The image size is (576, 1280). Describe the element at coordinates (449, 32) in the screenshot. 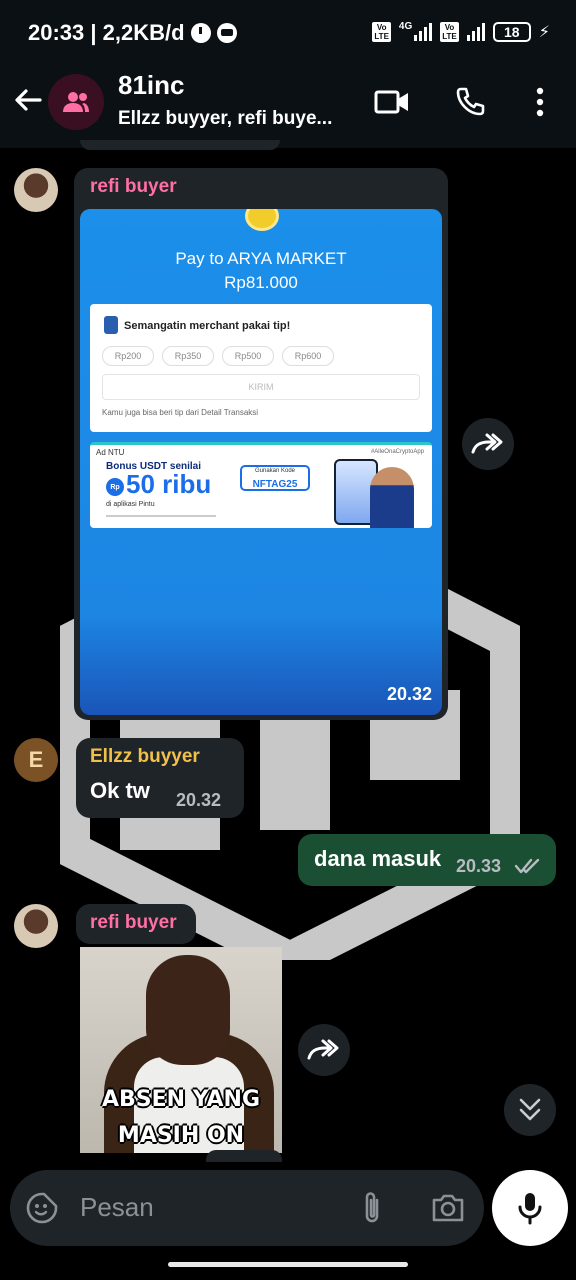

I see `volte-badge-2: Vo LTE` at that location.